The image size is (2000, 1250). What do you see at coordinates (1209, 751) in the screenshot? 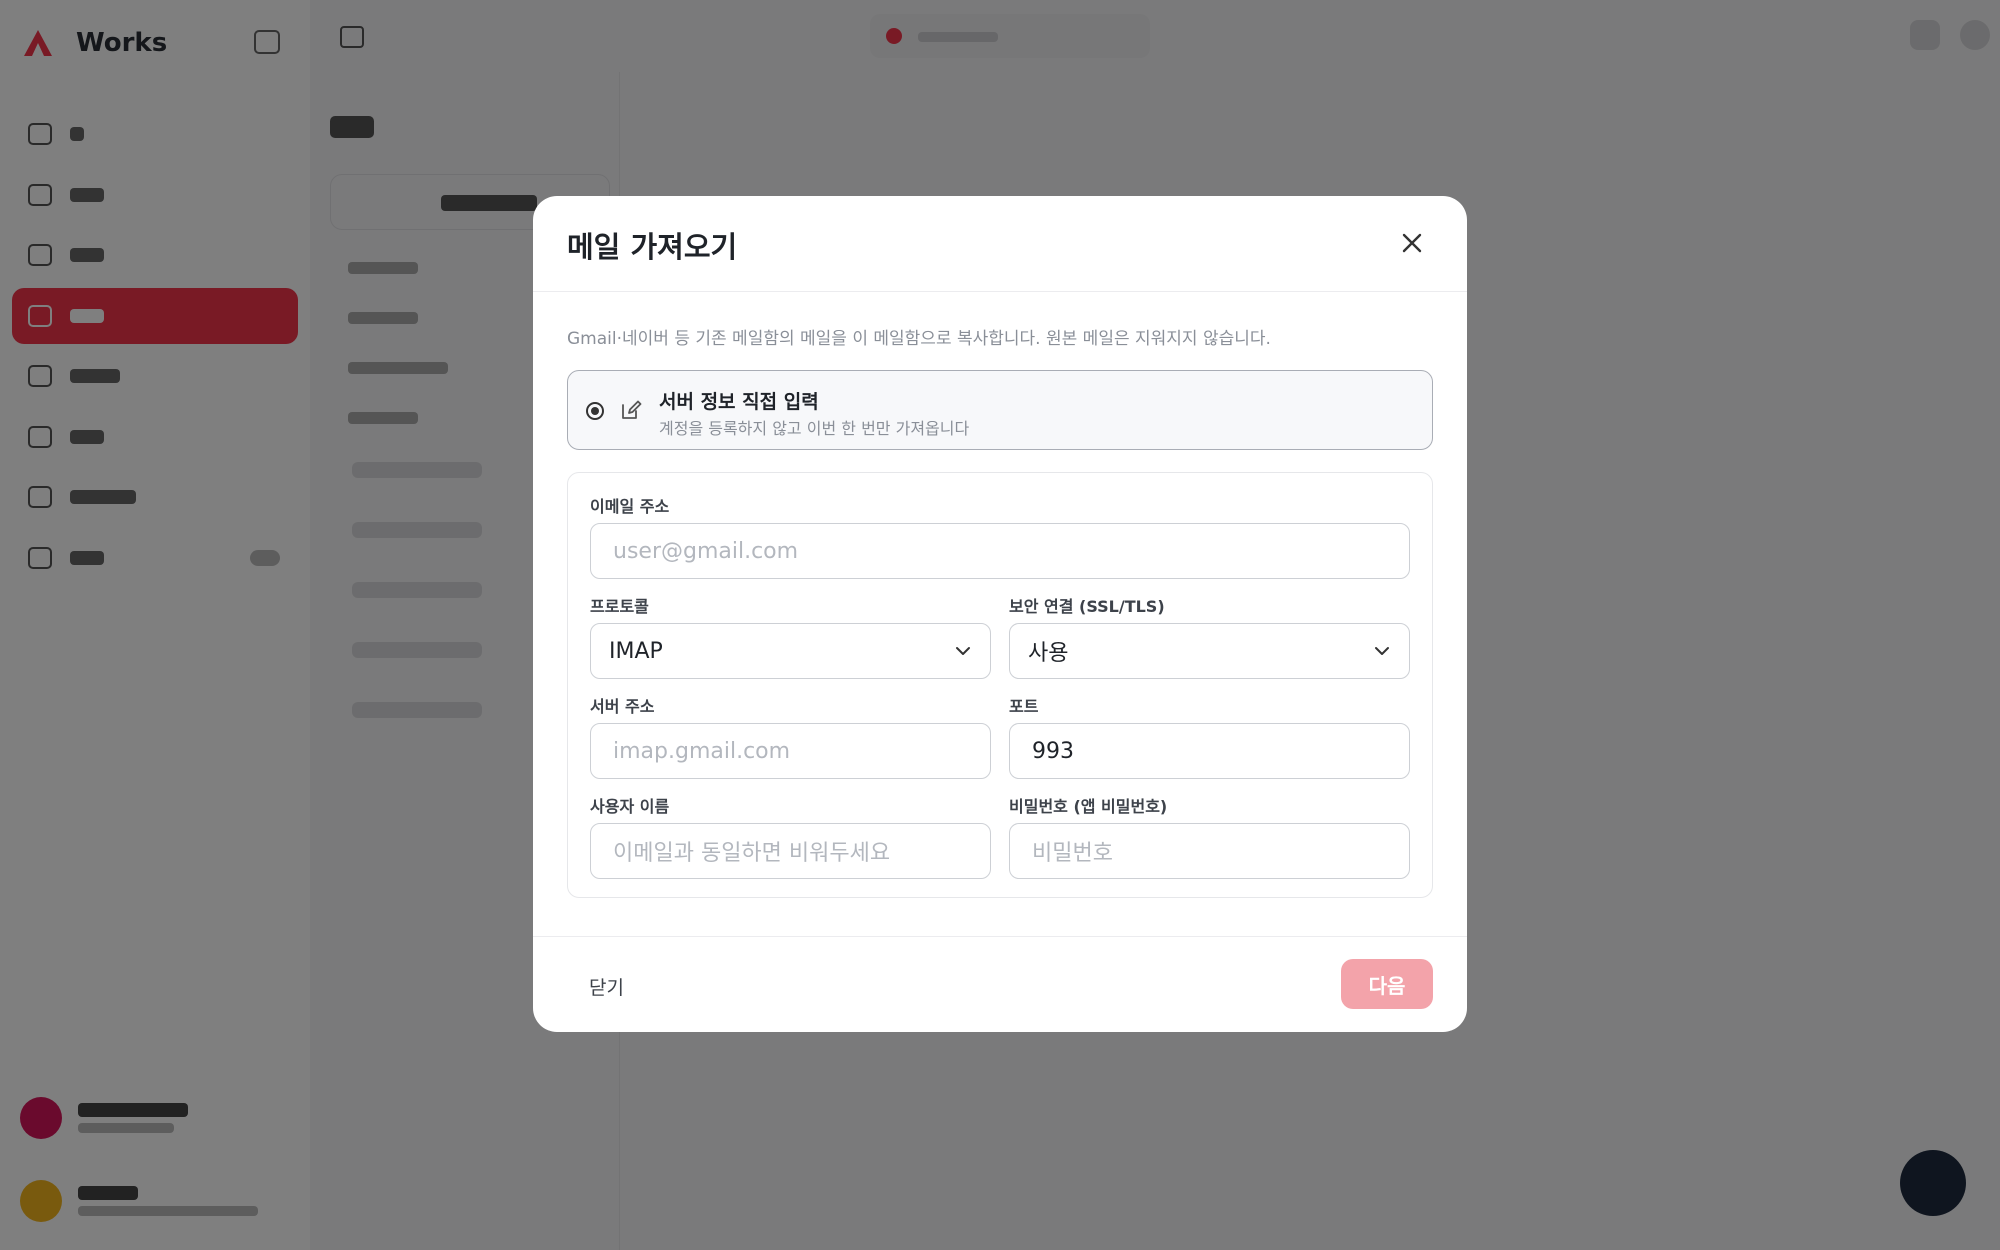
I see `port-field: 993` at bounding box center [1209, 751].